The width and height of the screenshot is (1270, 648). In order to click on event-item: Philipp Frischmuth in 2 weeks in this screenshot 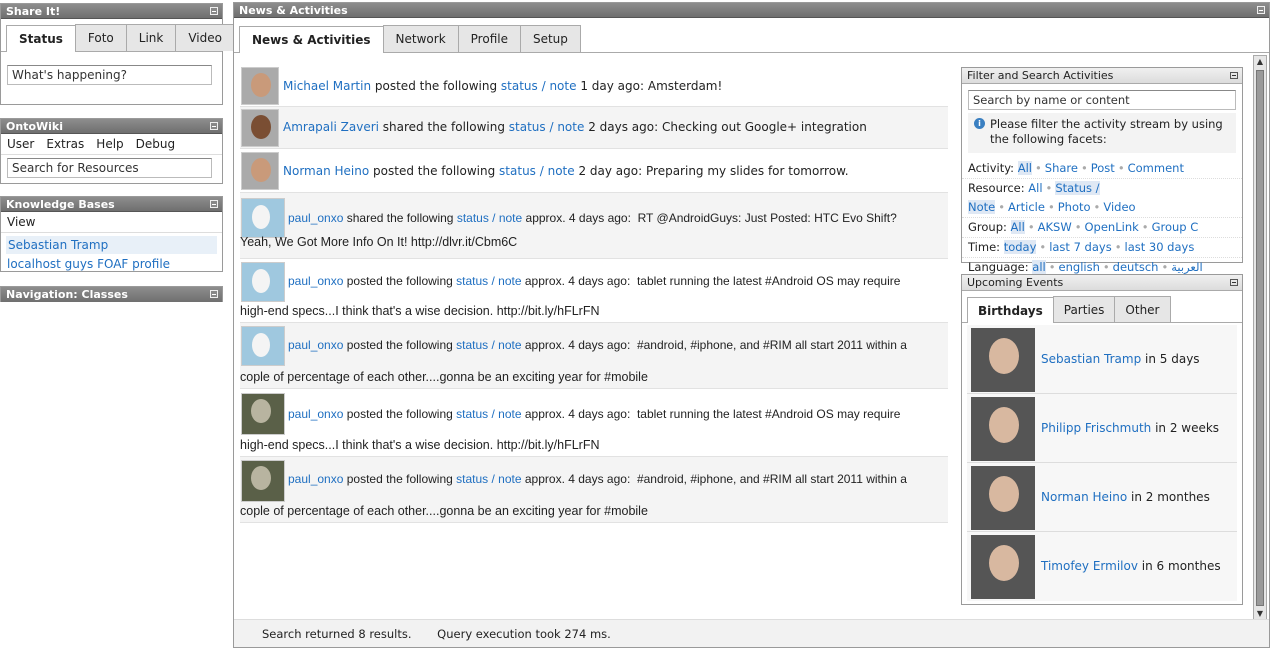, I will do `click(1102, 428)`.